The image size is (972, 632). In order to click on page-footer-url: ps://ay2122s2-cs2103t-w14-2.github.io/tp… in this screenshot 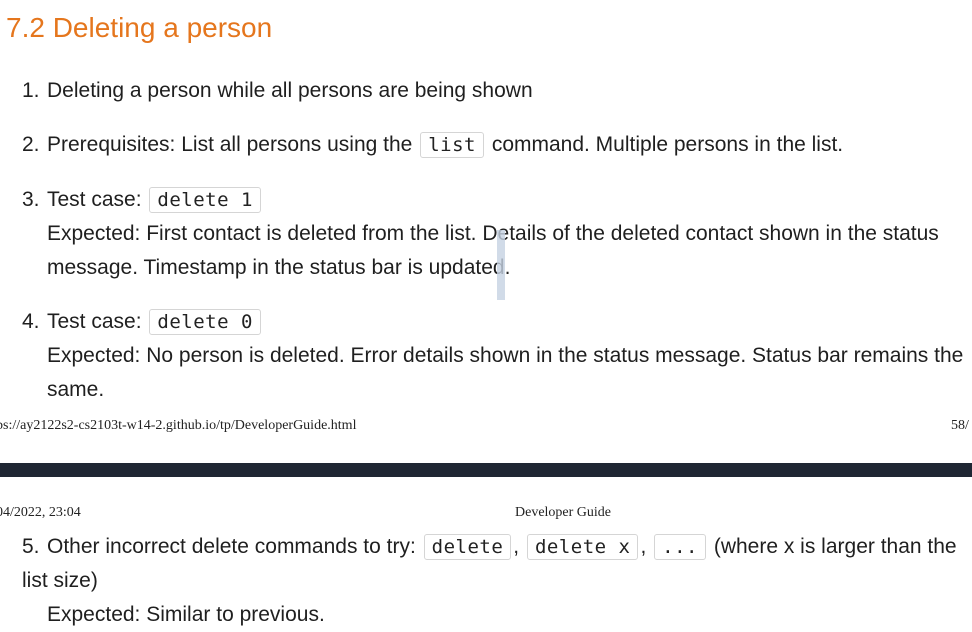, I will do `click(178, 425)`.